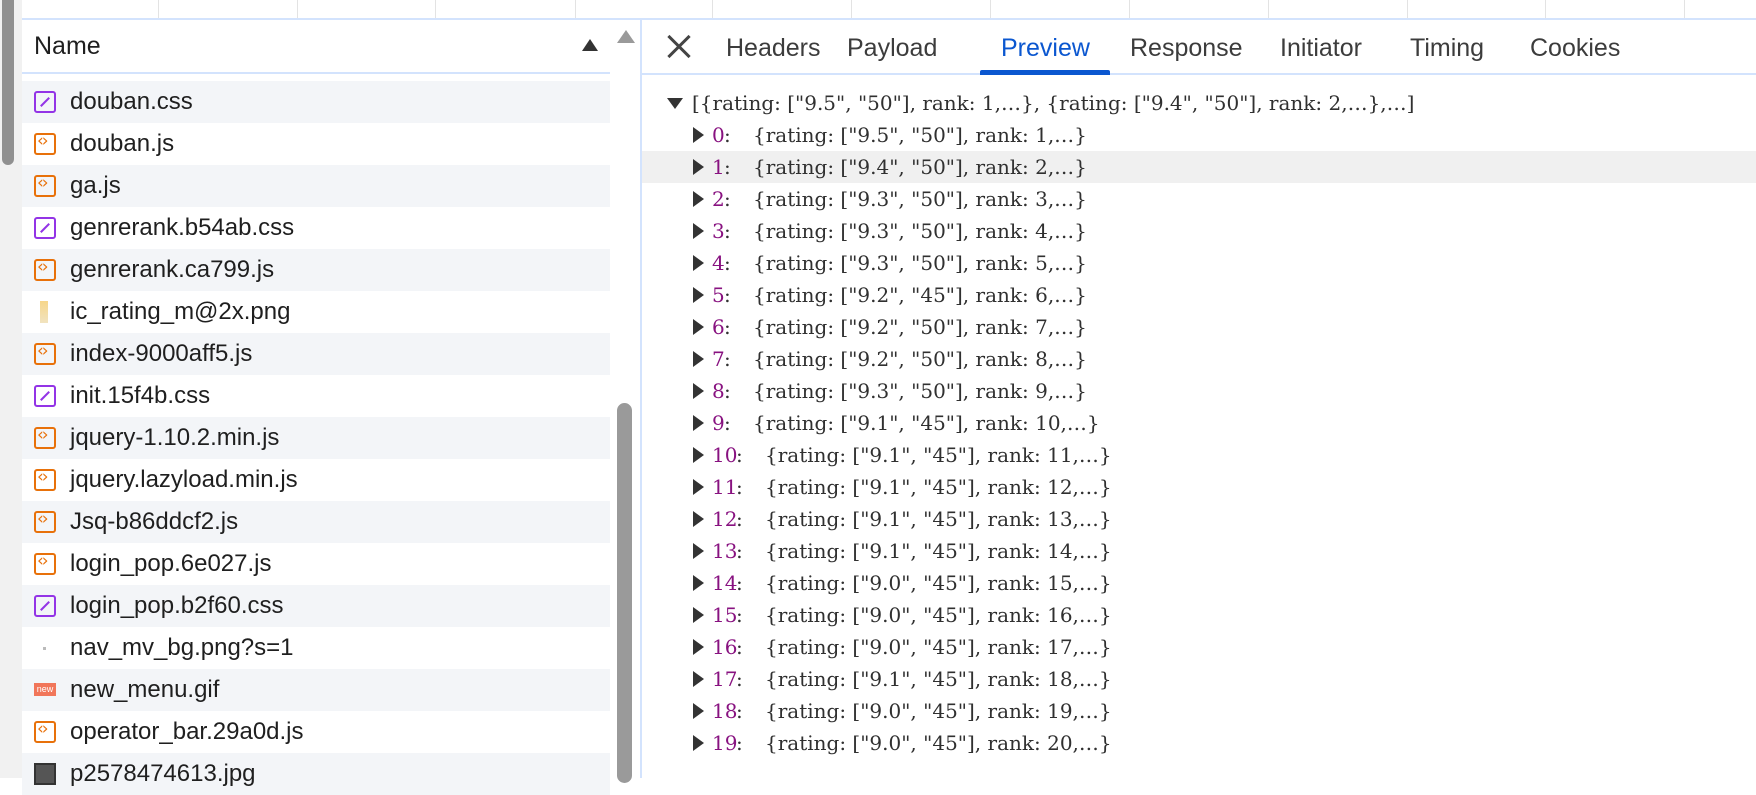 This screenshot has height=795, width=1756. I want to click on json-entry-summary: {rating: ["9.0", "45"], rank: 15,…}, so click(938, 583).